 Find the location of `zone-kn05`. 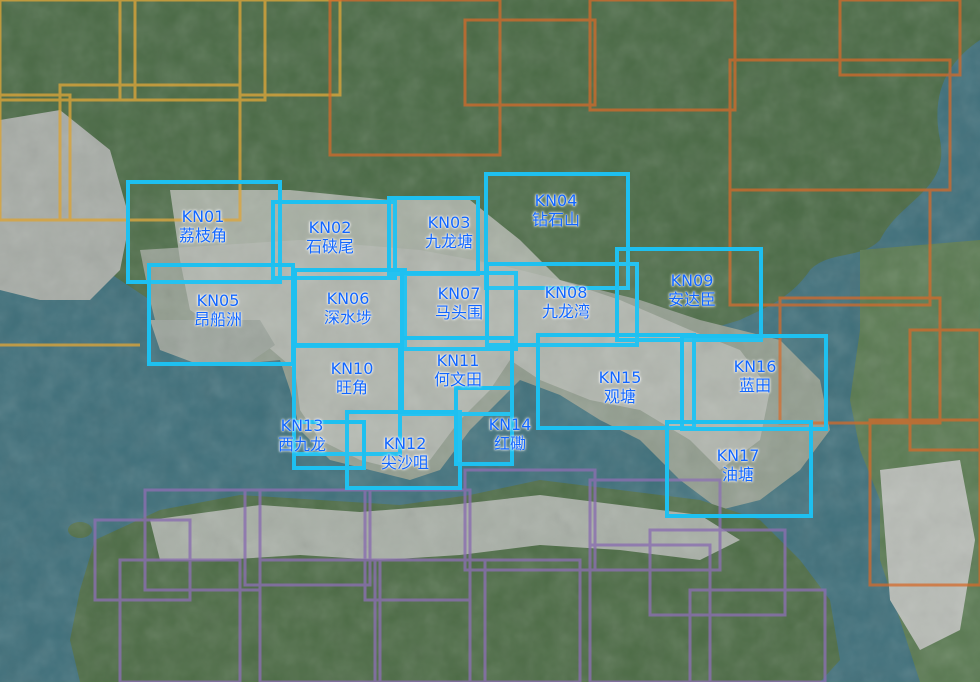

zone-kn05 is located at coordinates (221, 314).